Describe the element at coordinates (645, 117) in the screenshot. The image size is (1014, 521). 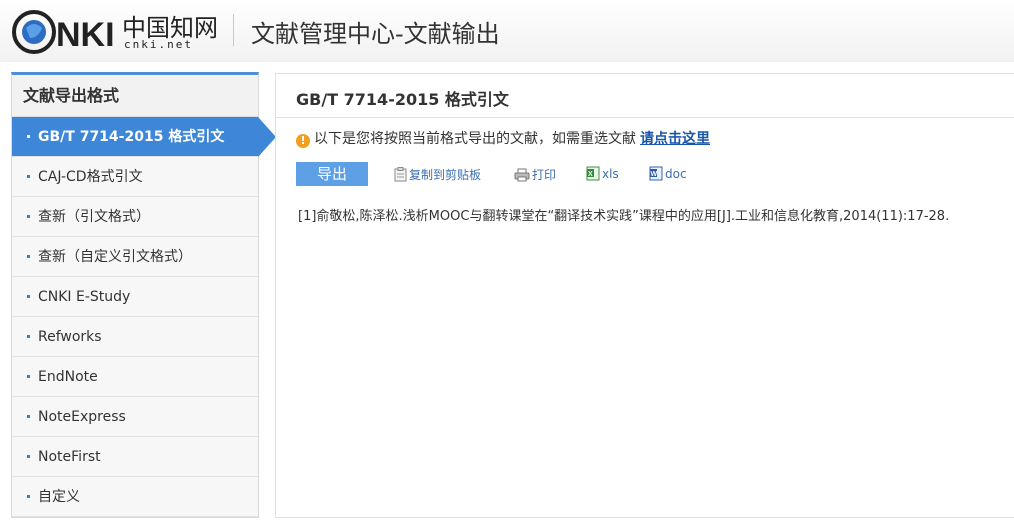
I see `title-divider` at that location.